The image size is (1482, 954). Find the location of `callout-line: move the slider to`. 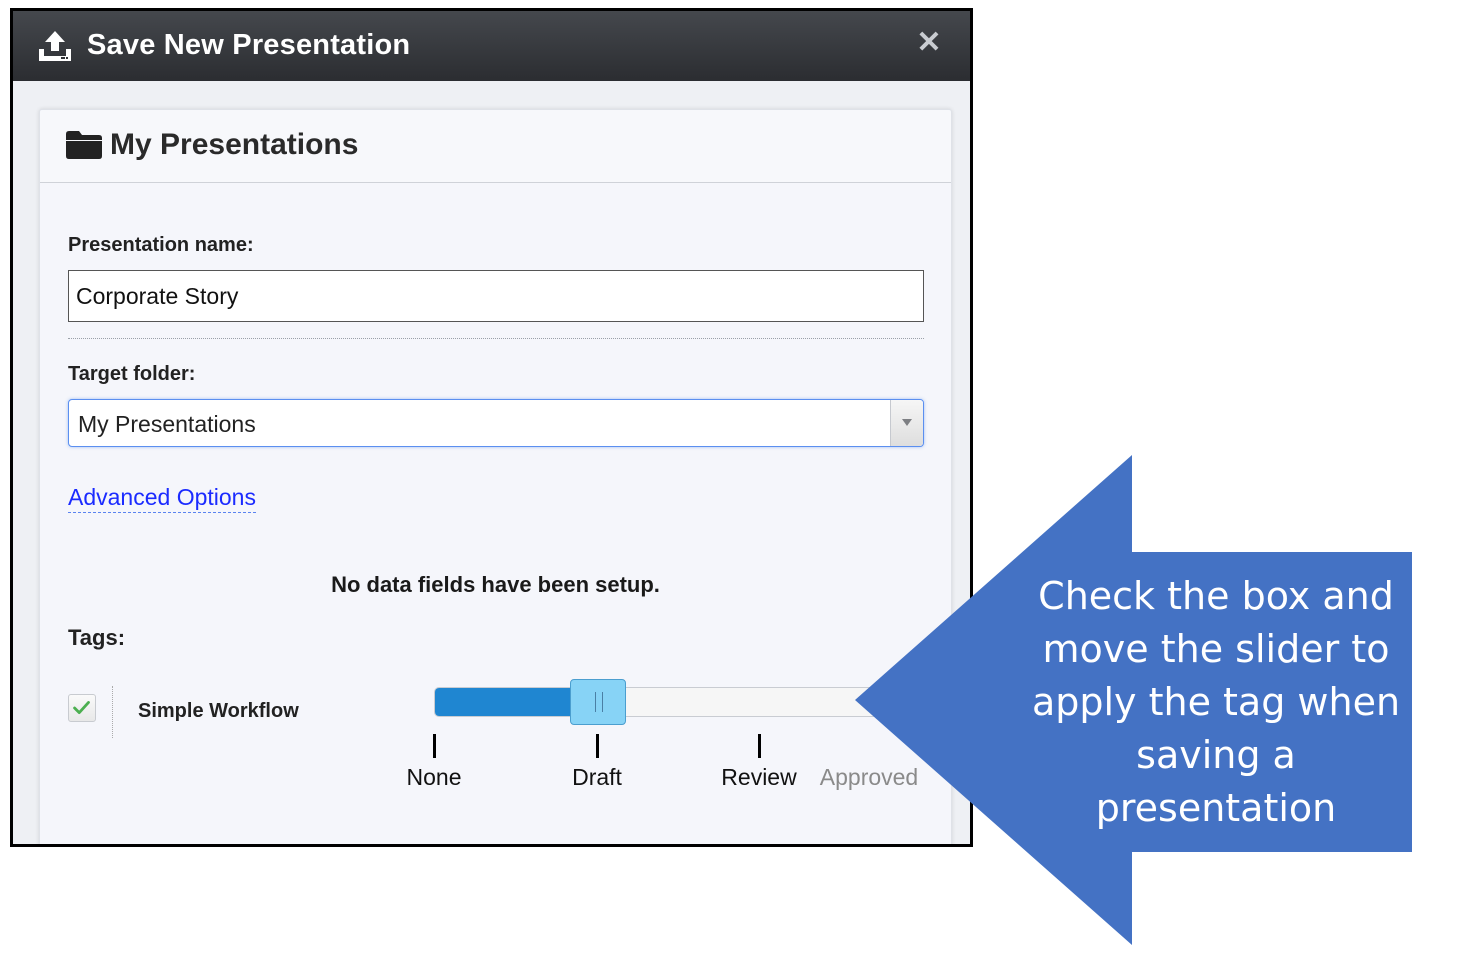

callout-line: move the slider to is located at coordinates (1216, 649).